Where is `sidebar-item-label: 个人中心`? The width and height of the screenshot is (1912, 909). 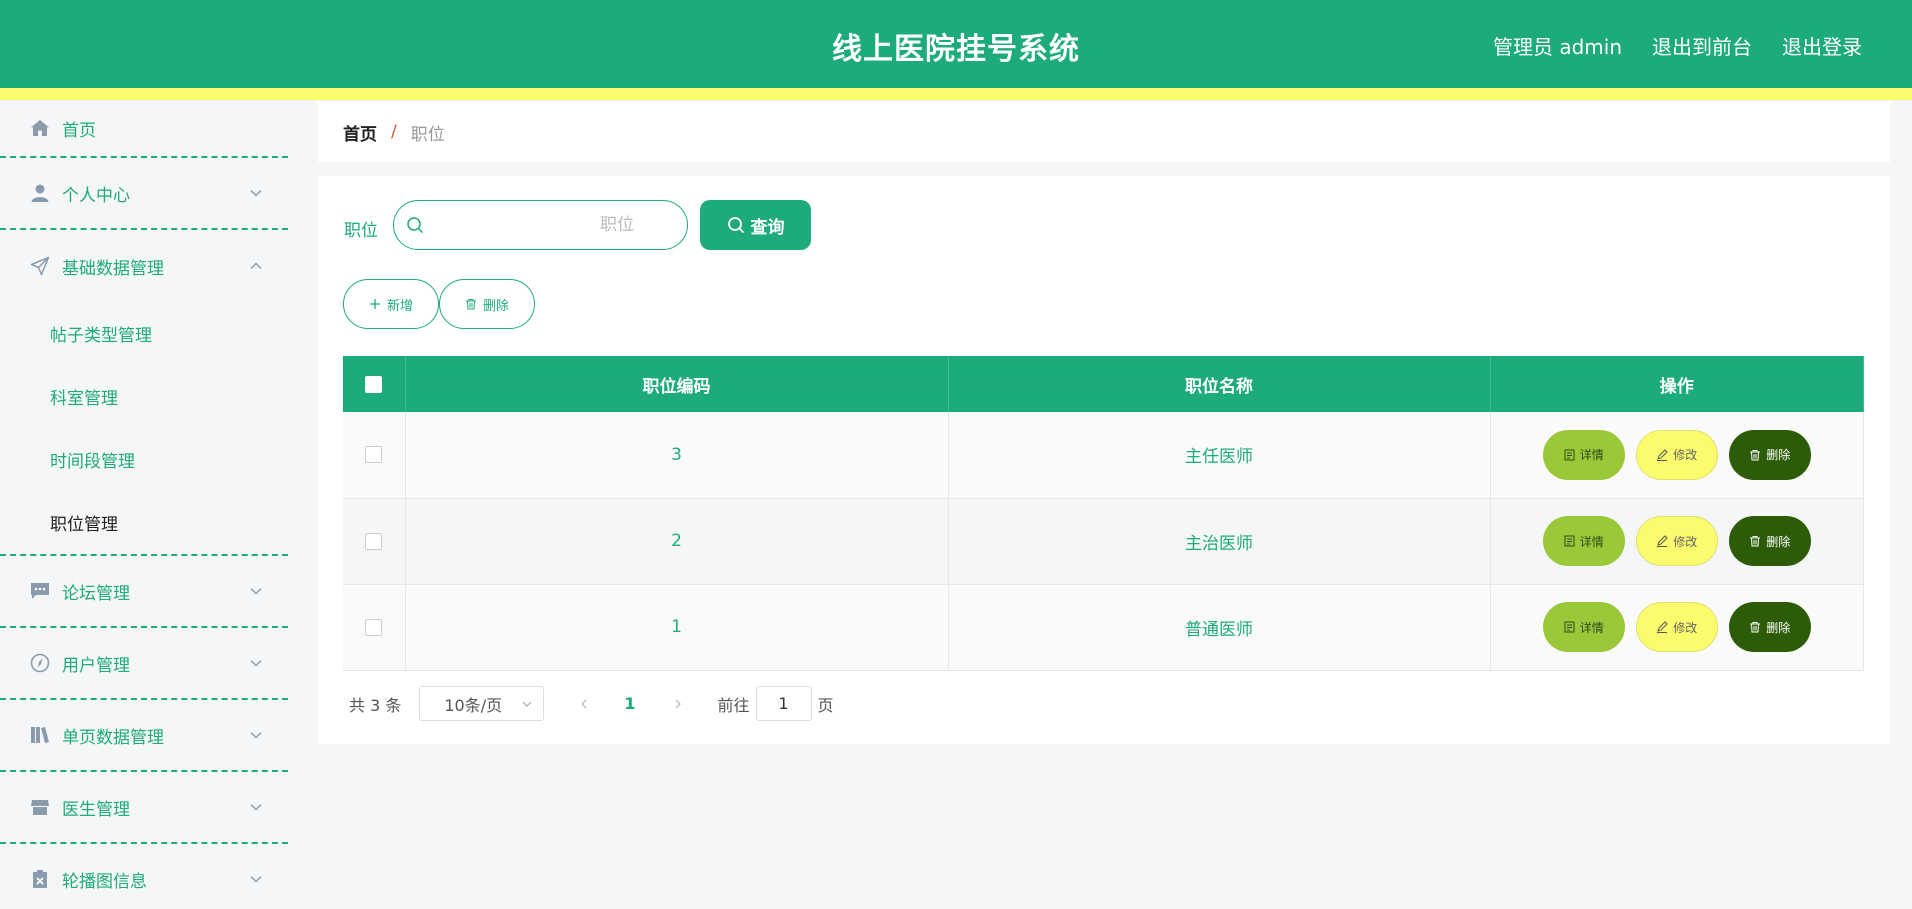
sidebar-item-label: 个人中心 is located at coordinates (96, 195).